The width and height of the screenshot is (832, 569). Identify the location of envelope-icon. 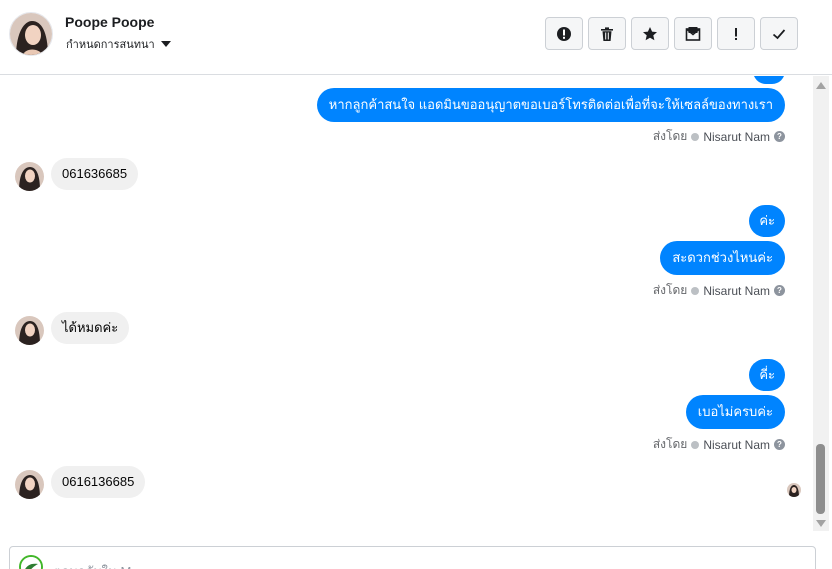
(693, 33).